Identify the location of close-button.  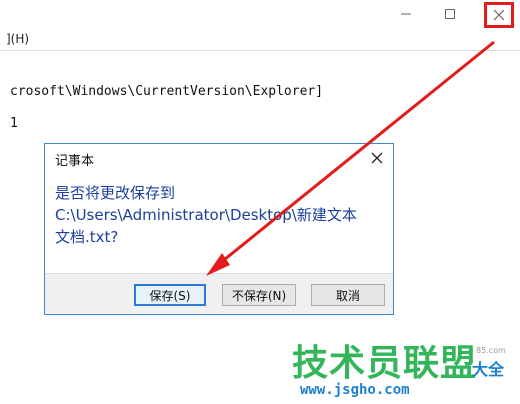
(499, 15).